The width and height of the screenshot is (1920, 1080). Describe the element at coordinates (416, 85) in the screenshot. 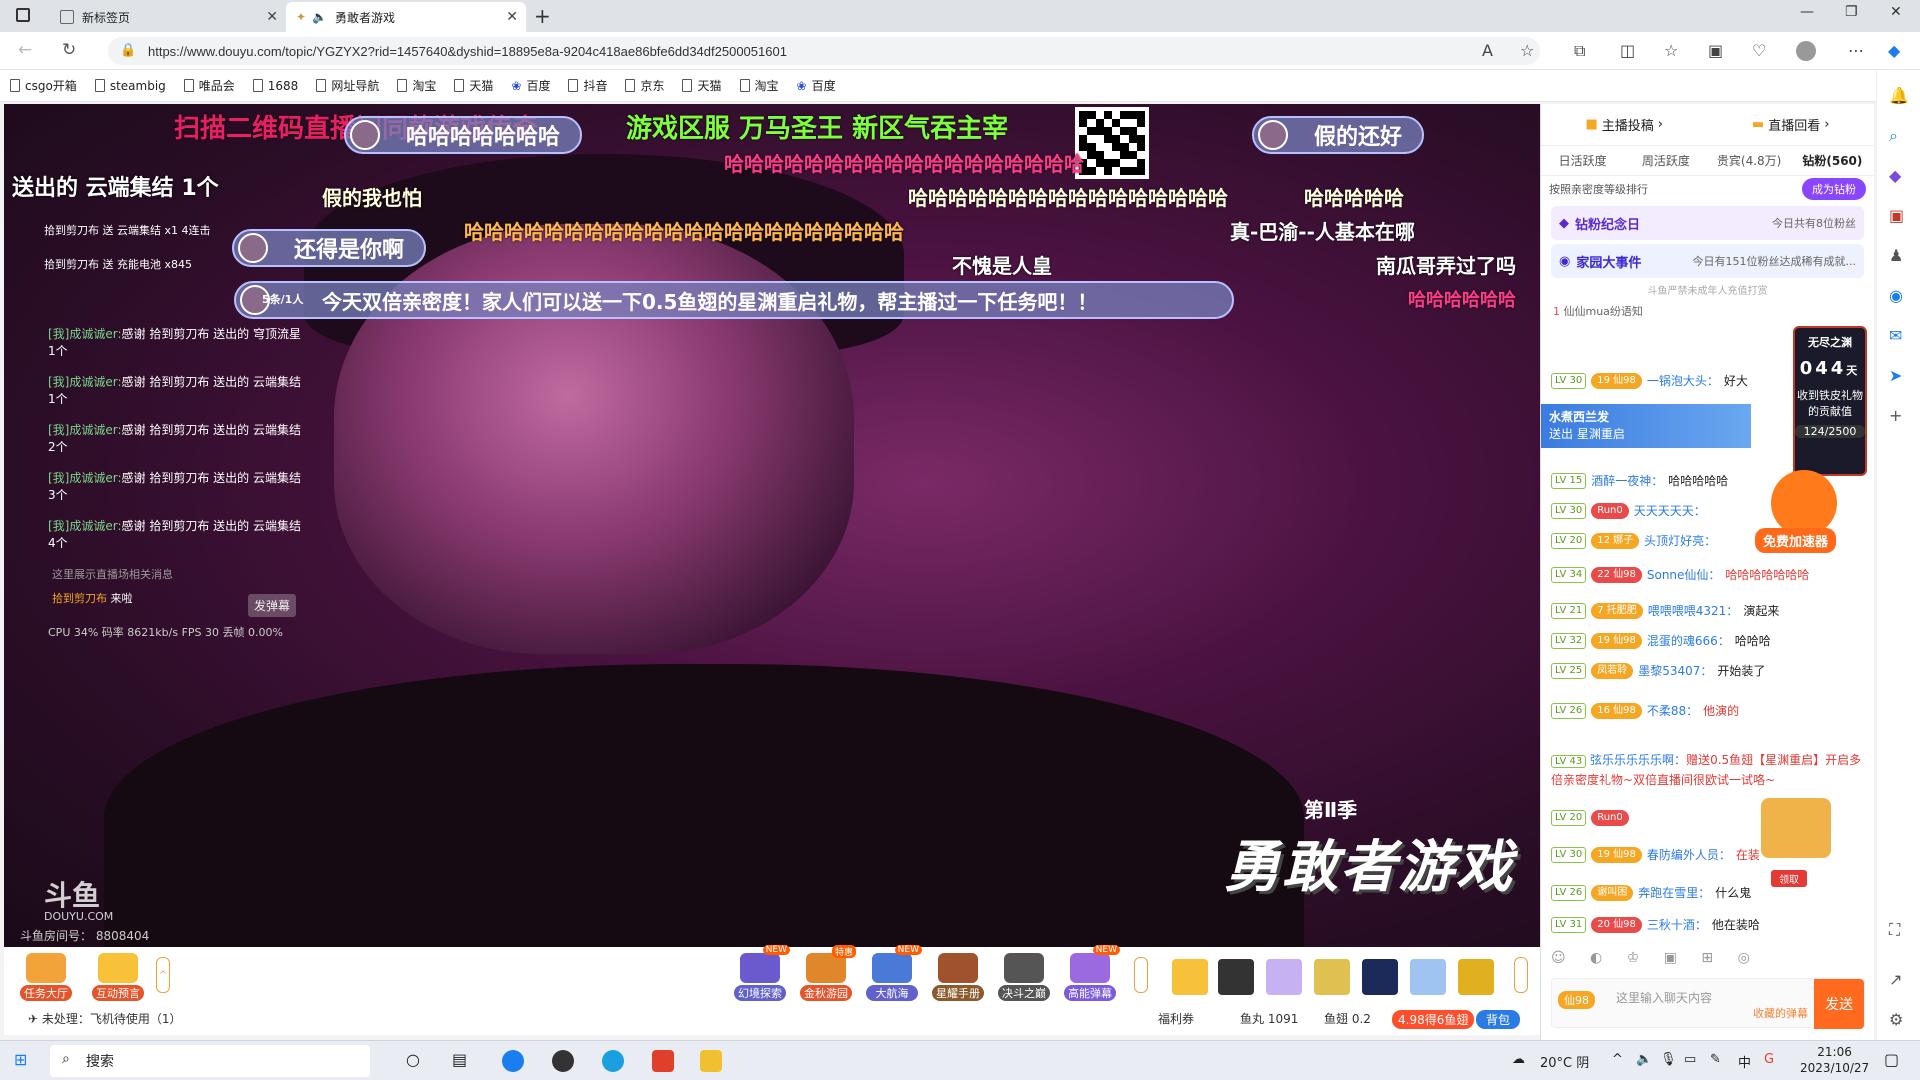

I see `bookmark-taobao: 淘宝` at that location.